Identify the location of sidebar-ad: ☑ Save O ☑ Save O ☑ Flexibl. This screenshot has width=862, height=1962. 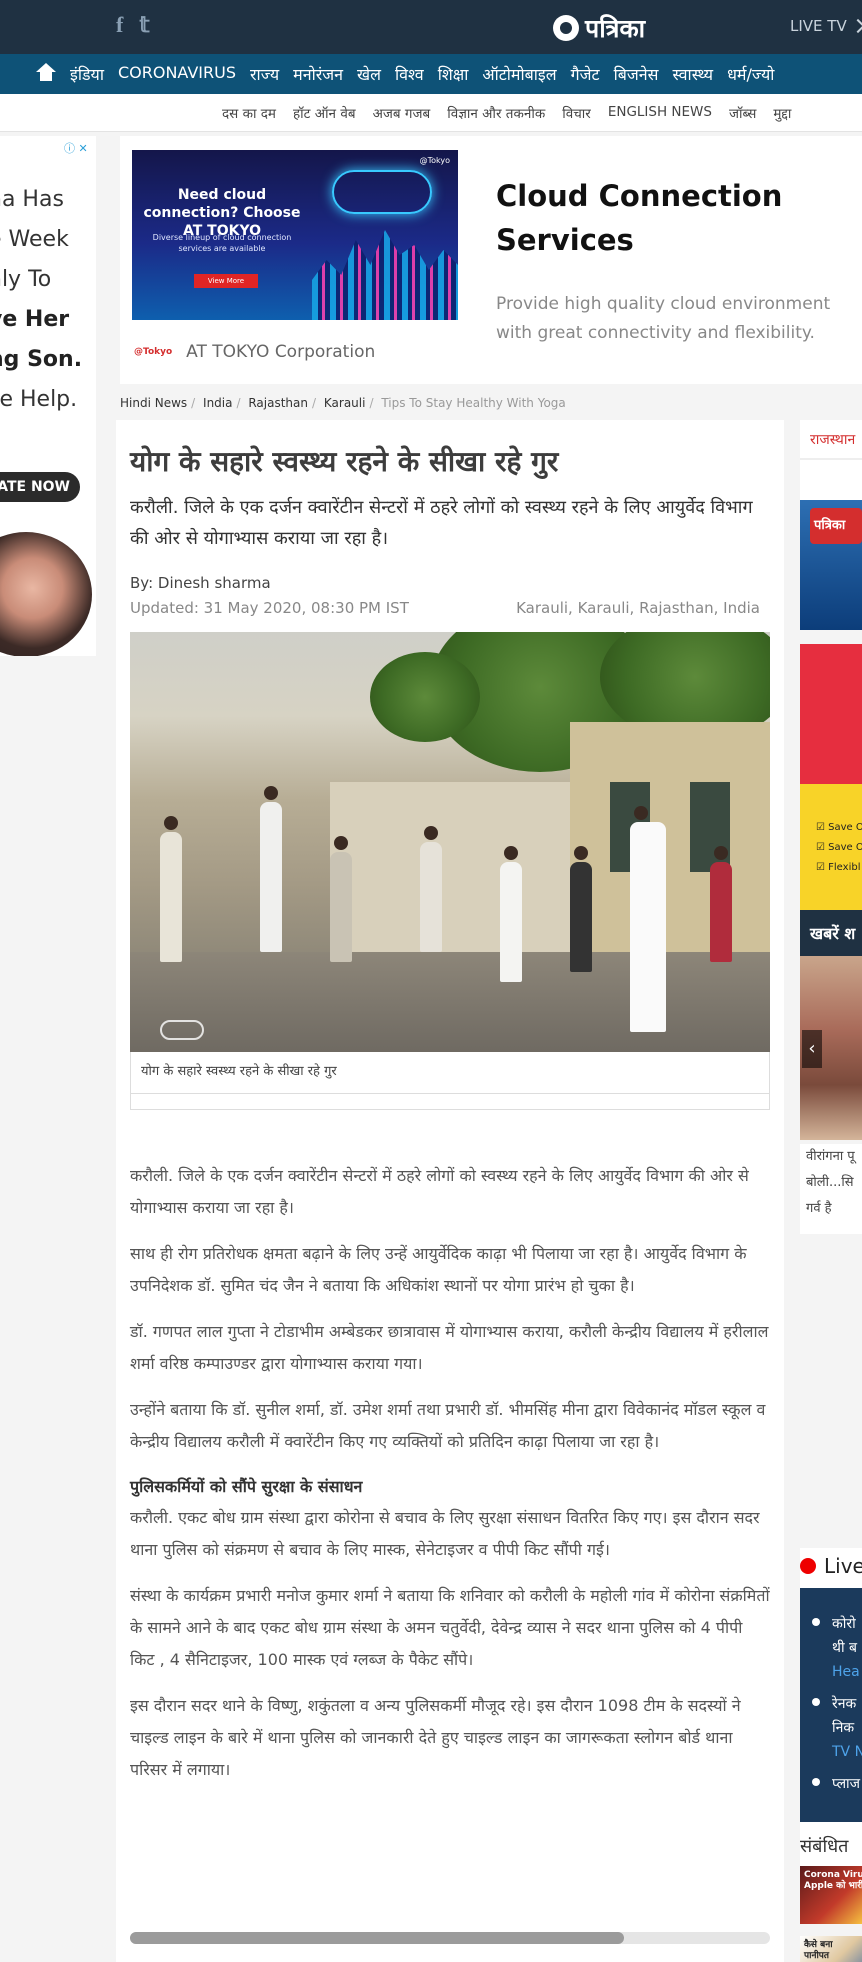
(831, 779).